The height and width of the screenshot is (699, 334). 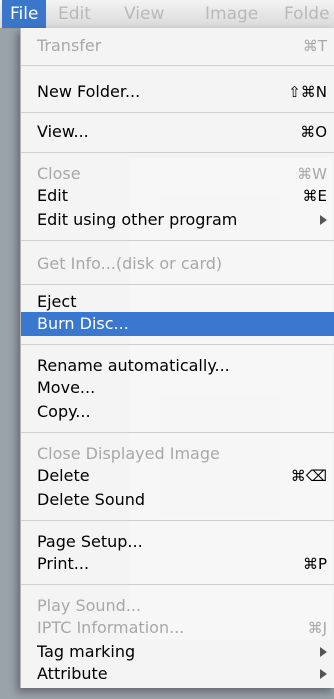 What do you see at coordinates (177, 564) in the screenshot?
I see `menu-item-print: Print... ⌘P` at bounding box center [177, 564].